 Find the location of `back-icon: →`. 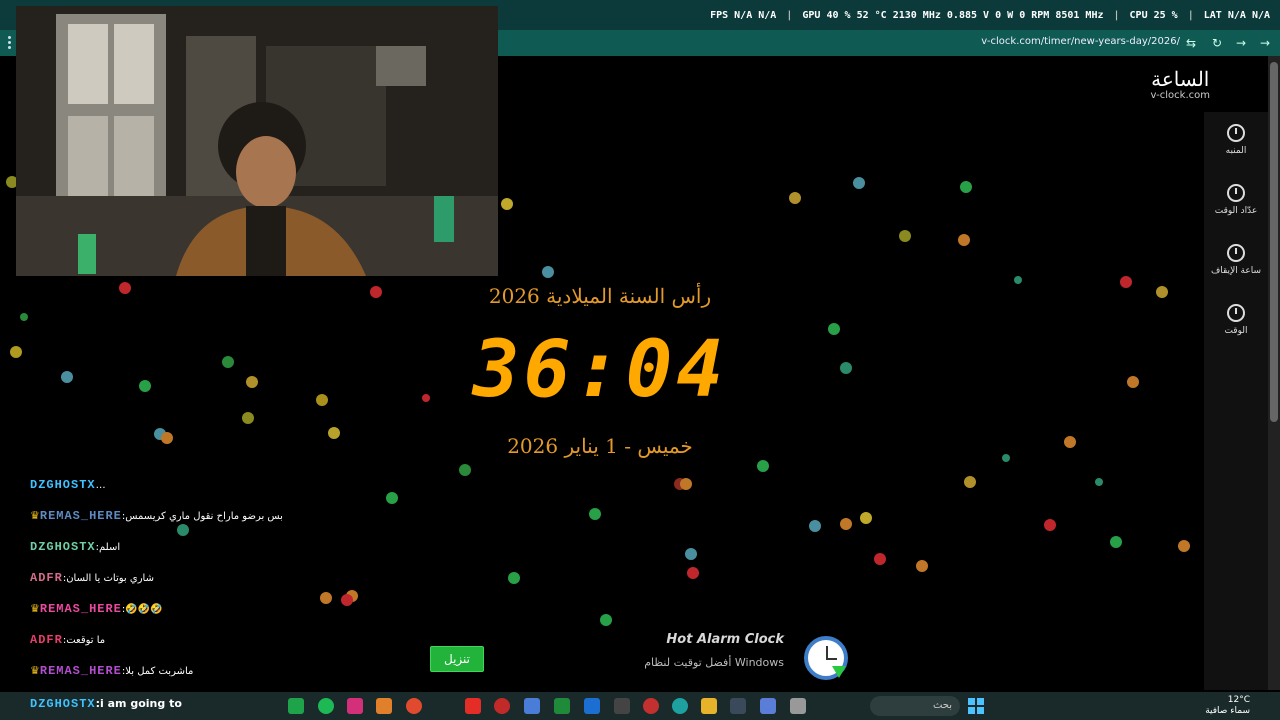

back-icon: → is located at coordinates (1265, 43).